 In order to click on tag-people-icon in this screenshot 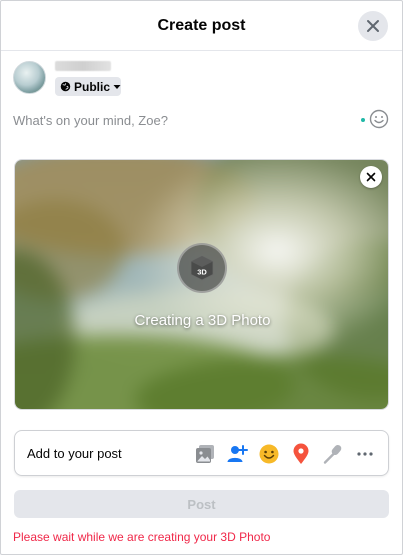, I will do `click(237, 453)`.